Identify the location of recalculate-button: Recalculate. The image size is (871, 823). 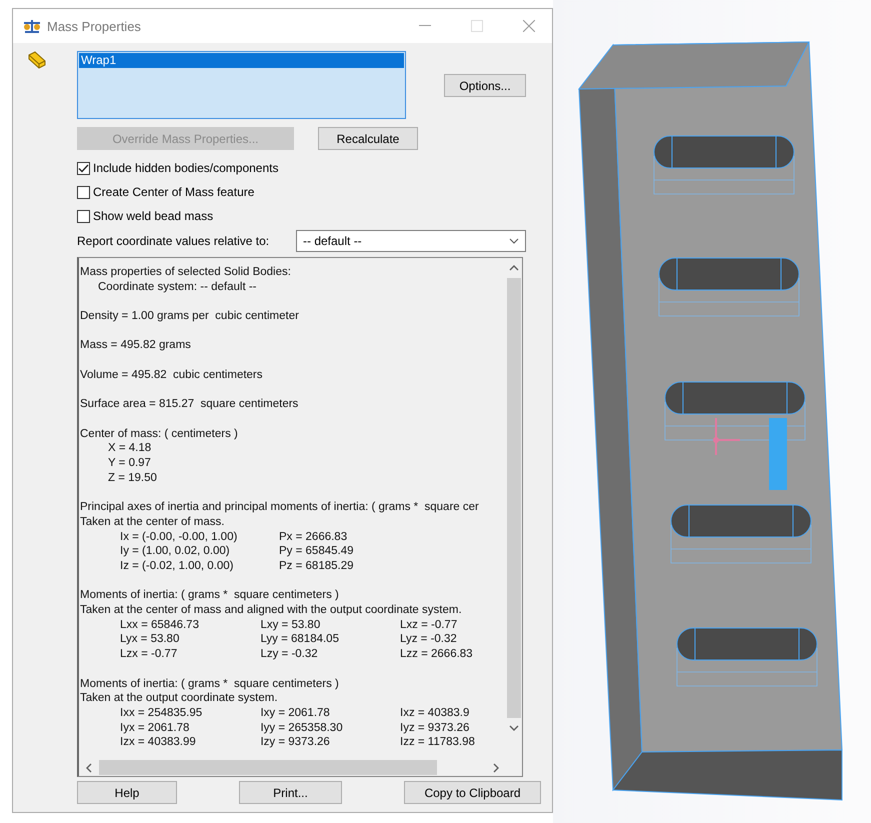
(368, 138).